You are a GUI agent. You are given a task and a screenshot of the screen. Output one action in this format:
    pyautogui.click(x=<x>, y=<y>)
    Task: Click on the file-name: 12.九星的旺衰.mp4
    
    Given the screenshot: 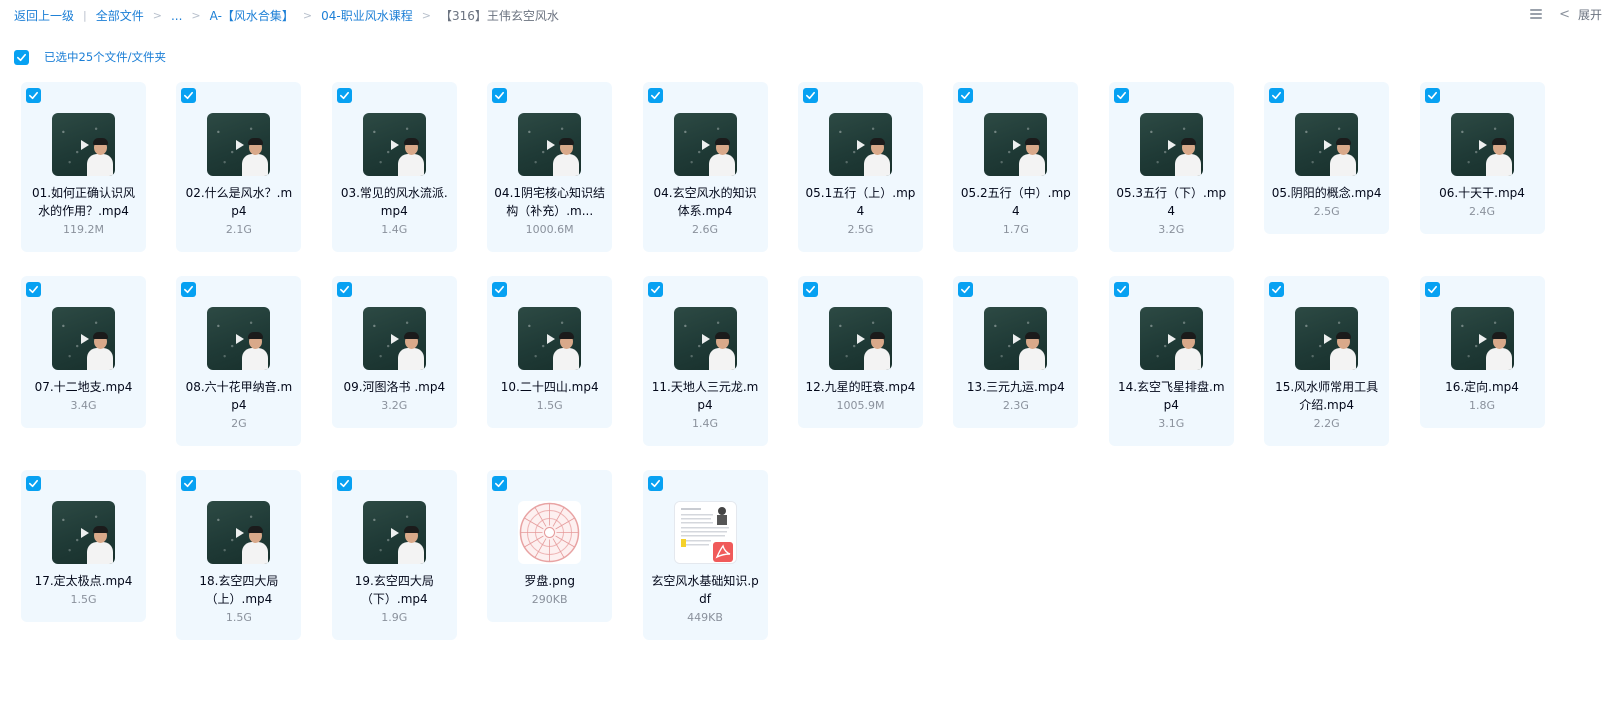 What is the action you would take?
    pyautogui.click(x=860, y=387)
    